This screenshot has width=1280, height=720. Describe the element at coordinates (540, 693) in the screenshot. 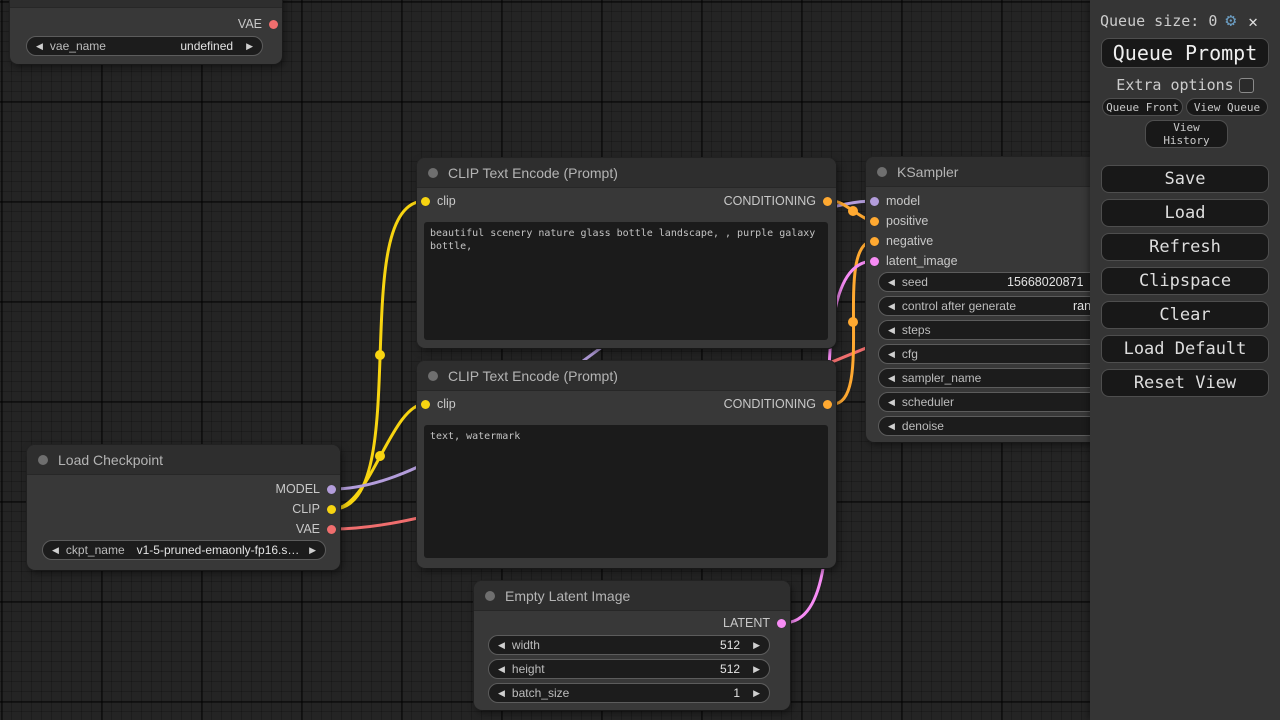

I see `widget-label: batch_size` at that location.